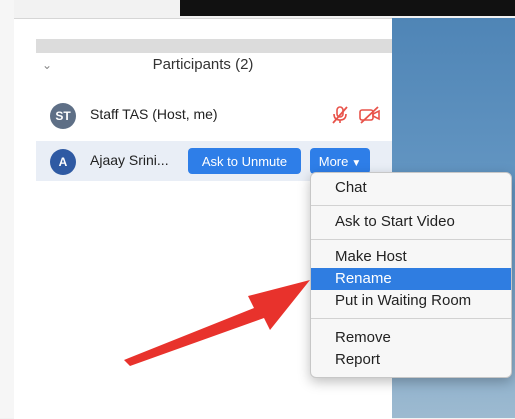 The height and width of the screenshot is (419, 515). What do you see at coordinates (333, 161) in the screenshot?
I see `more-button-label: More` at bounding box center [333, 161].